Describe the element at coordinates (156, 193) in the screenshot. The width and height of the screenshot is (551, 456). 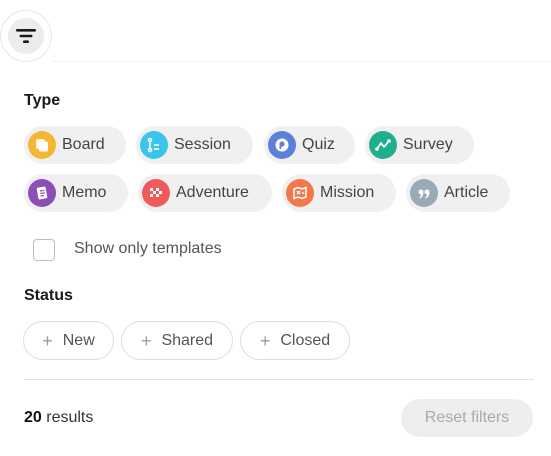
I see `adventure-icon` at that location.